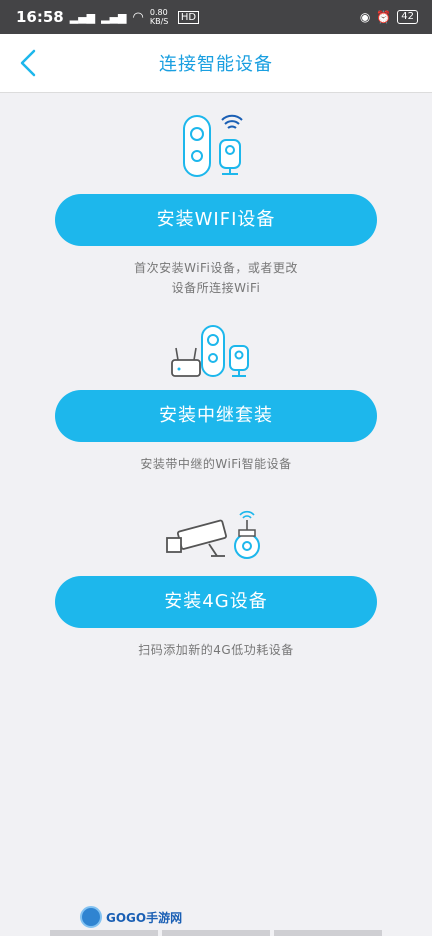  What do you see at coordinates (213, 534) in the screenshot?
I see `4g-camera-icon` at bounding box center [213, 534].